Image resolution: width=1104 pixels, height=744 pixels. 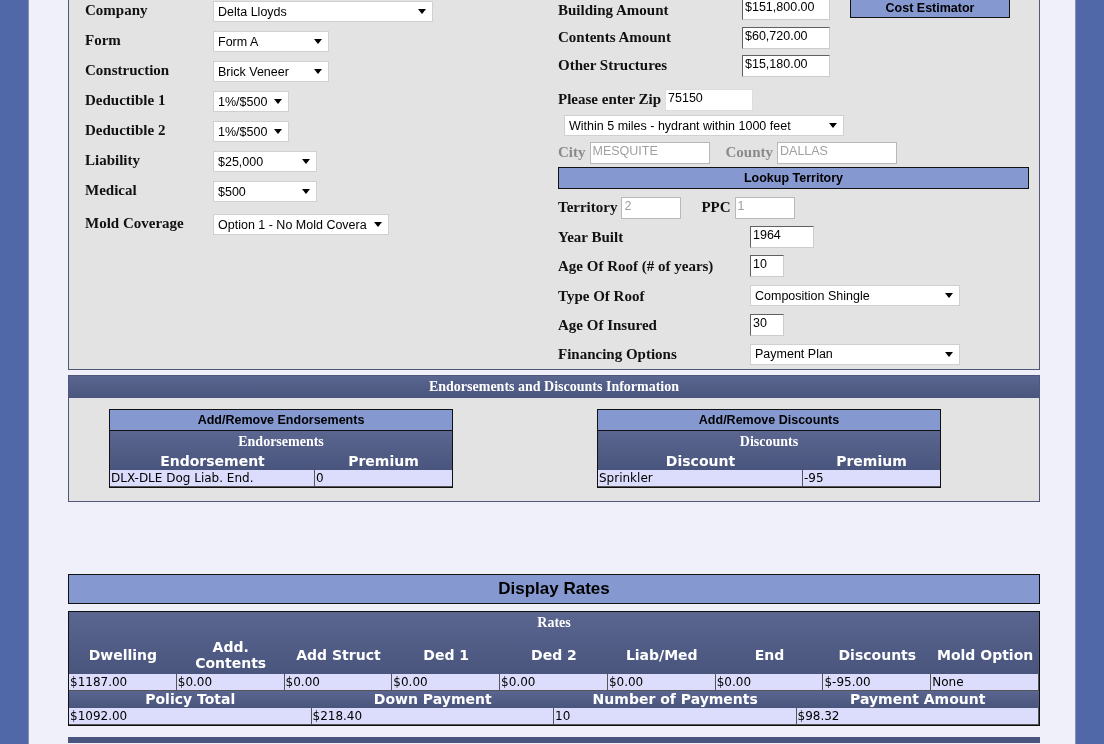 I want to click on table-cell: 10, so click(x=675, y=716).